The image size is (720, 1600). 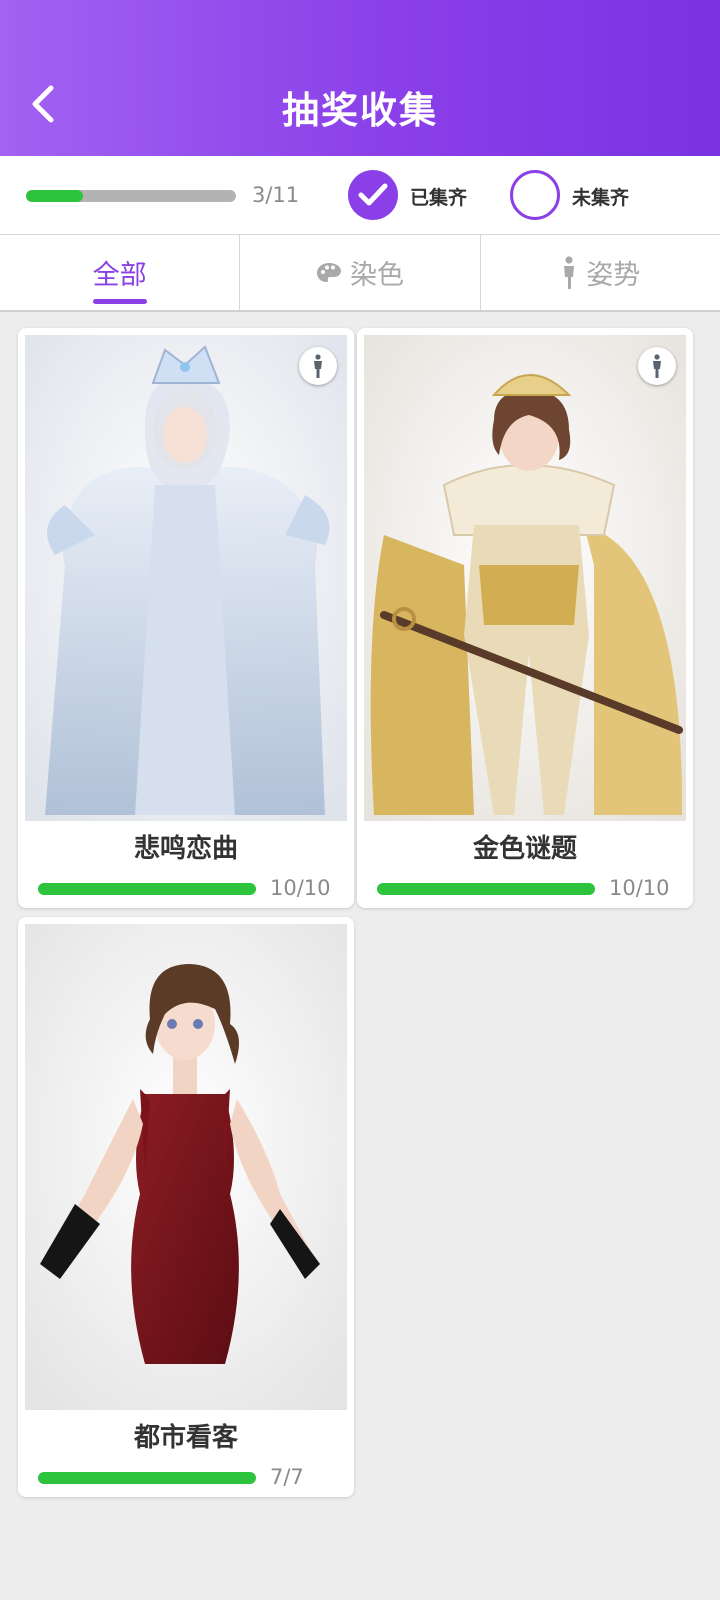 I want to click on app-header: 抽奖收集, so click(x=360, y=78).